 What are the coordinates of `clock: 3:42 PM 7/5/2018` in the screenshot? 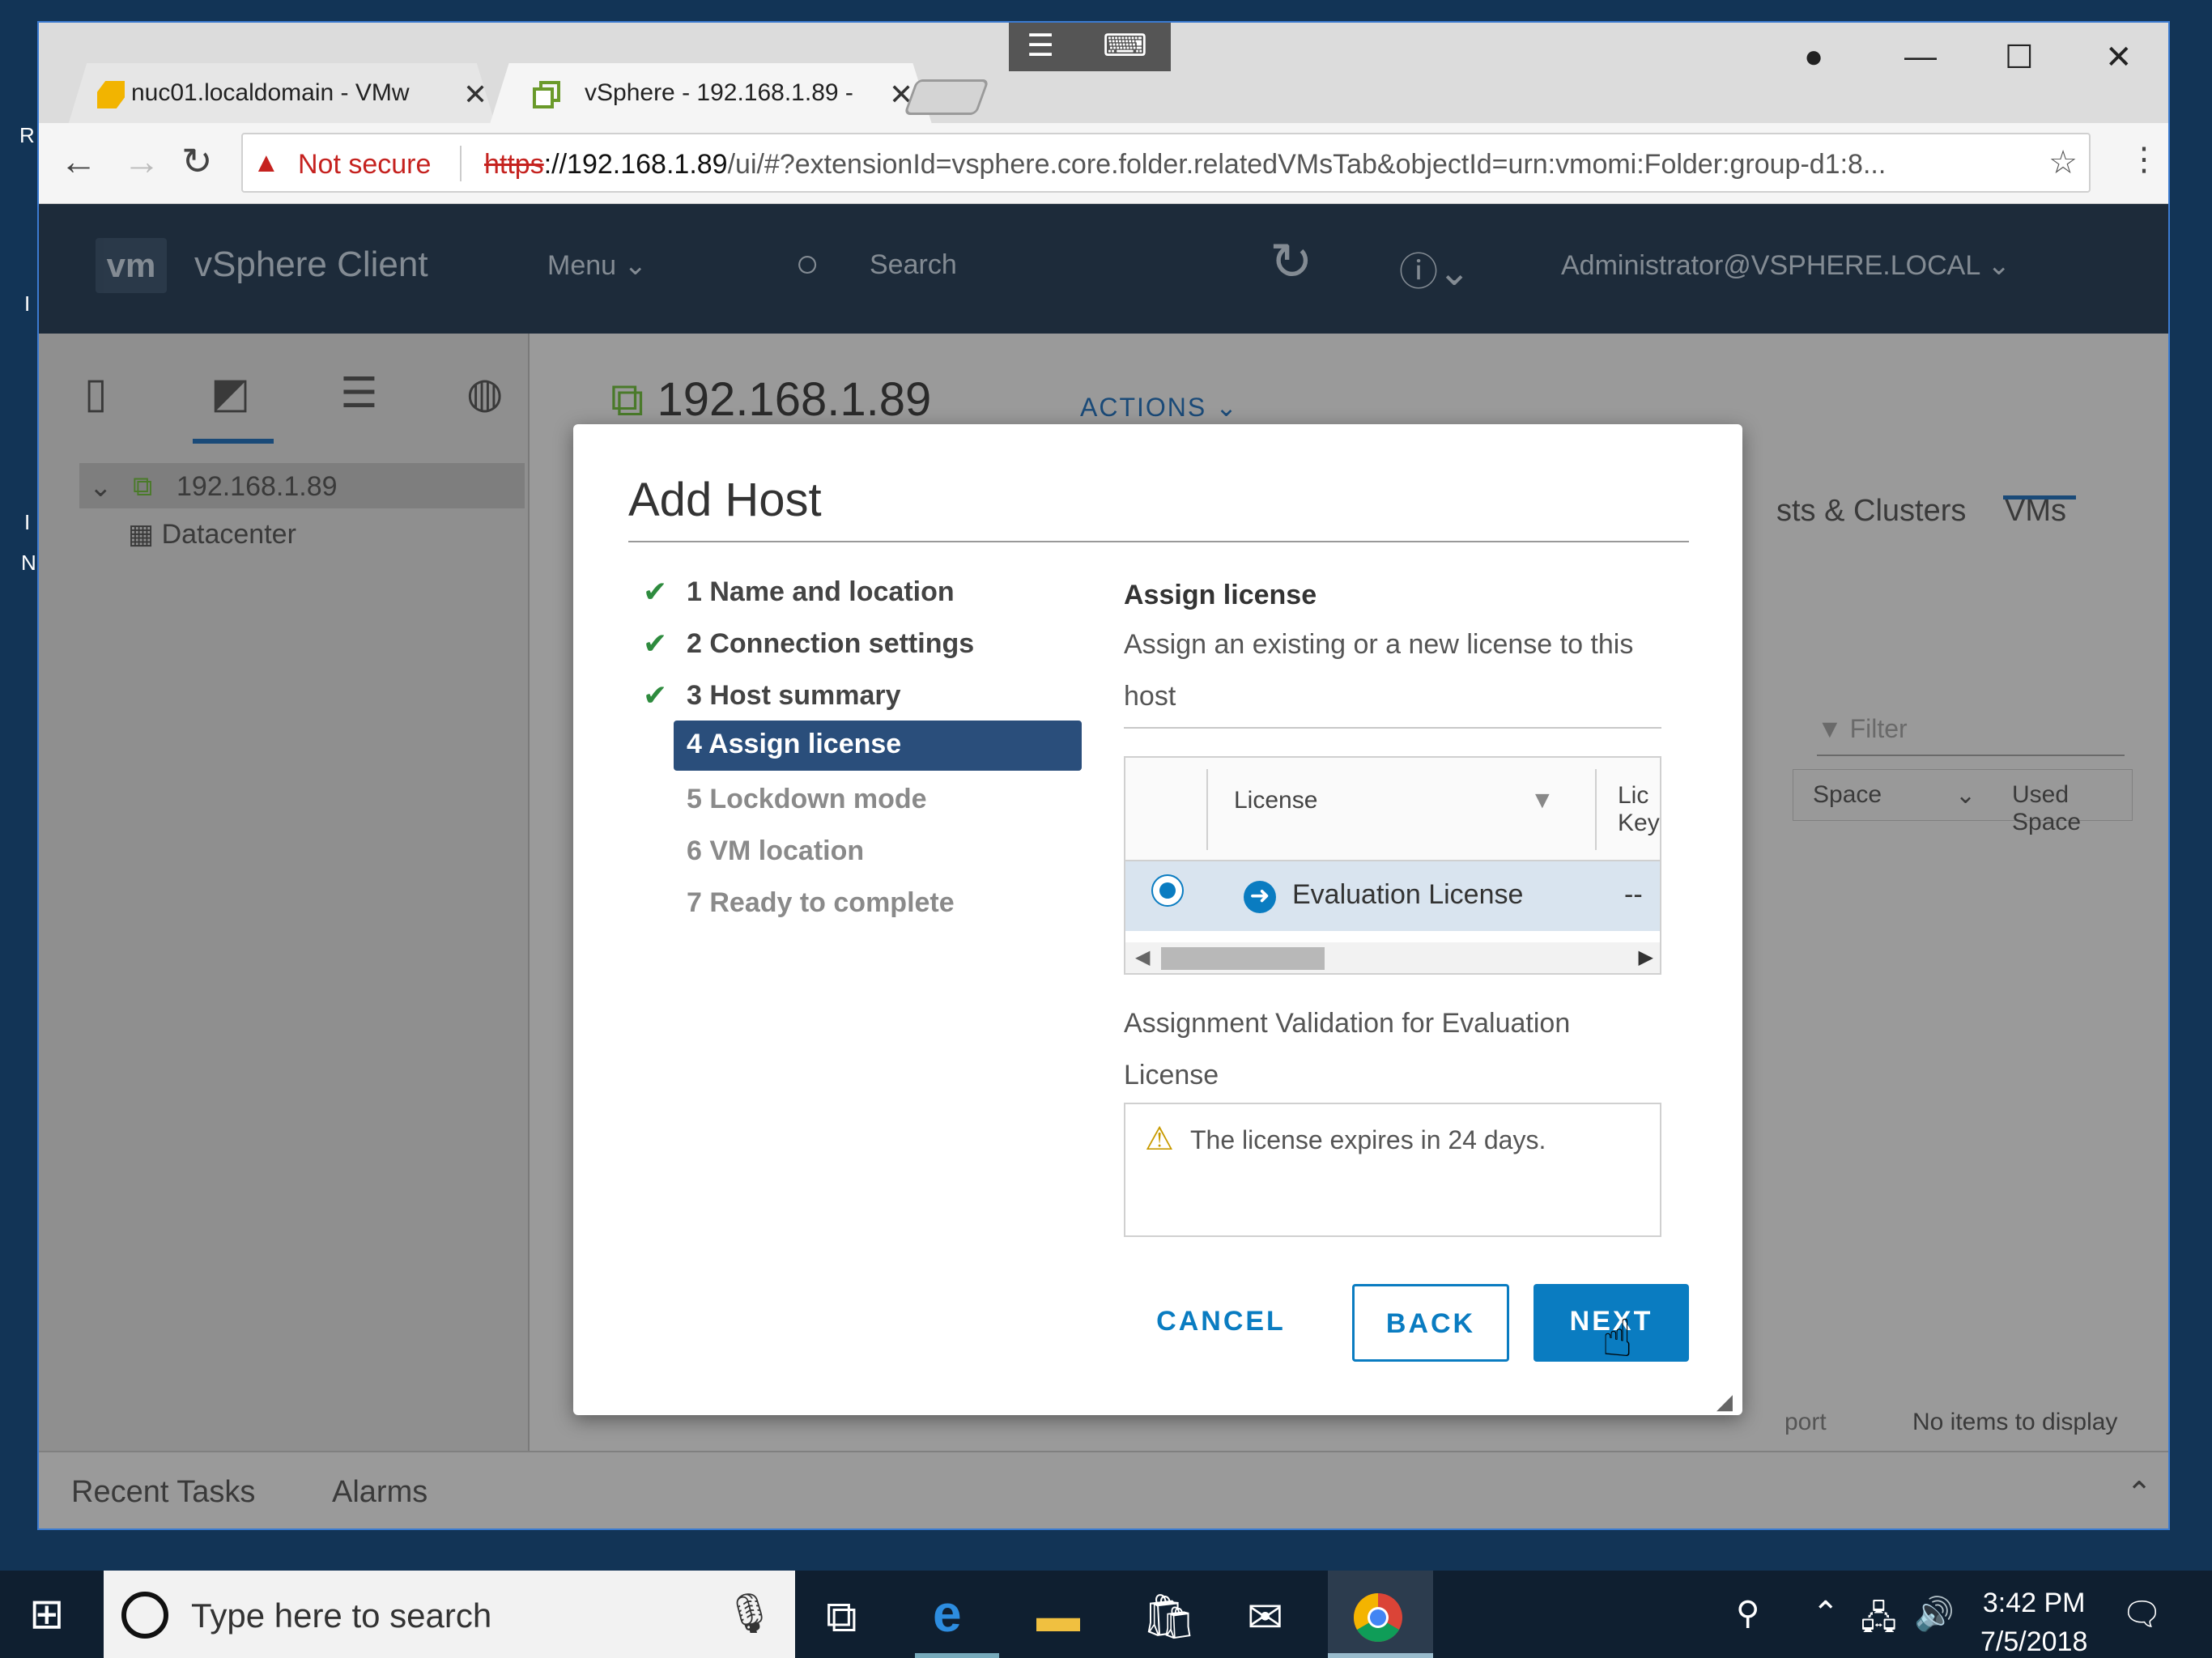 It's located at (2033, 1621).